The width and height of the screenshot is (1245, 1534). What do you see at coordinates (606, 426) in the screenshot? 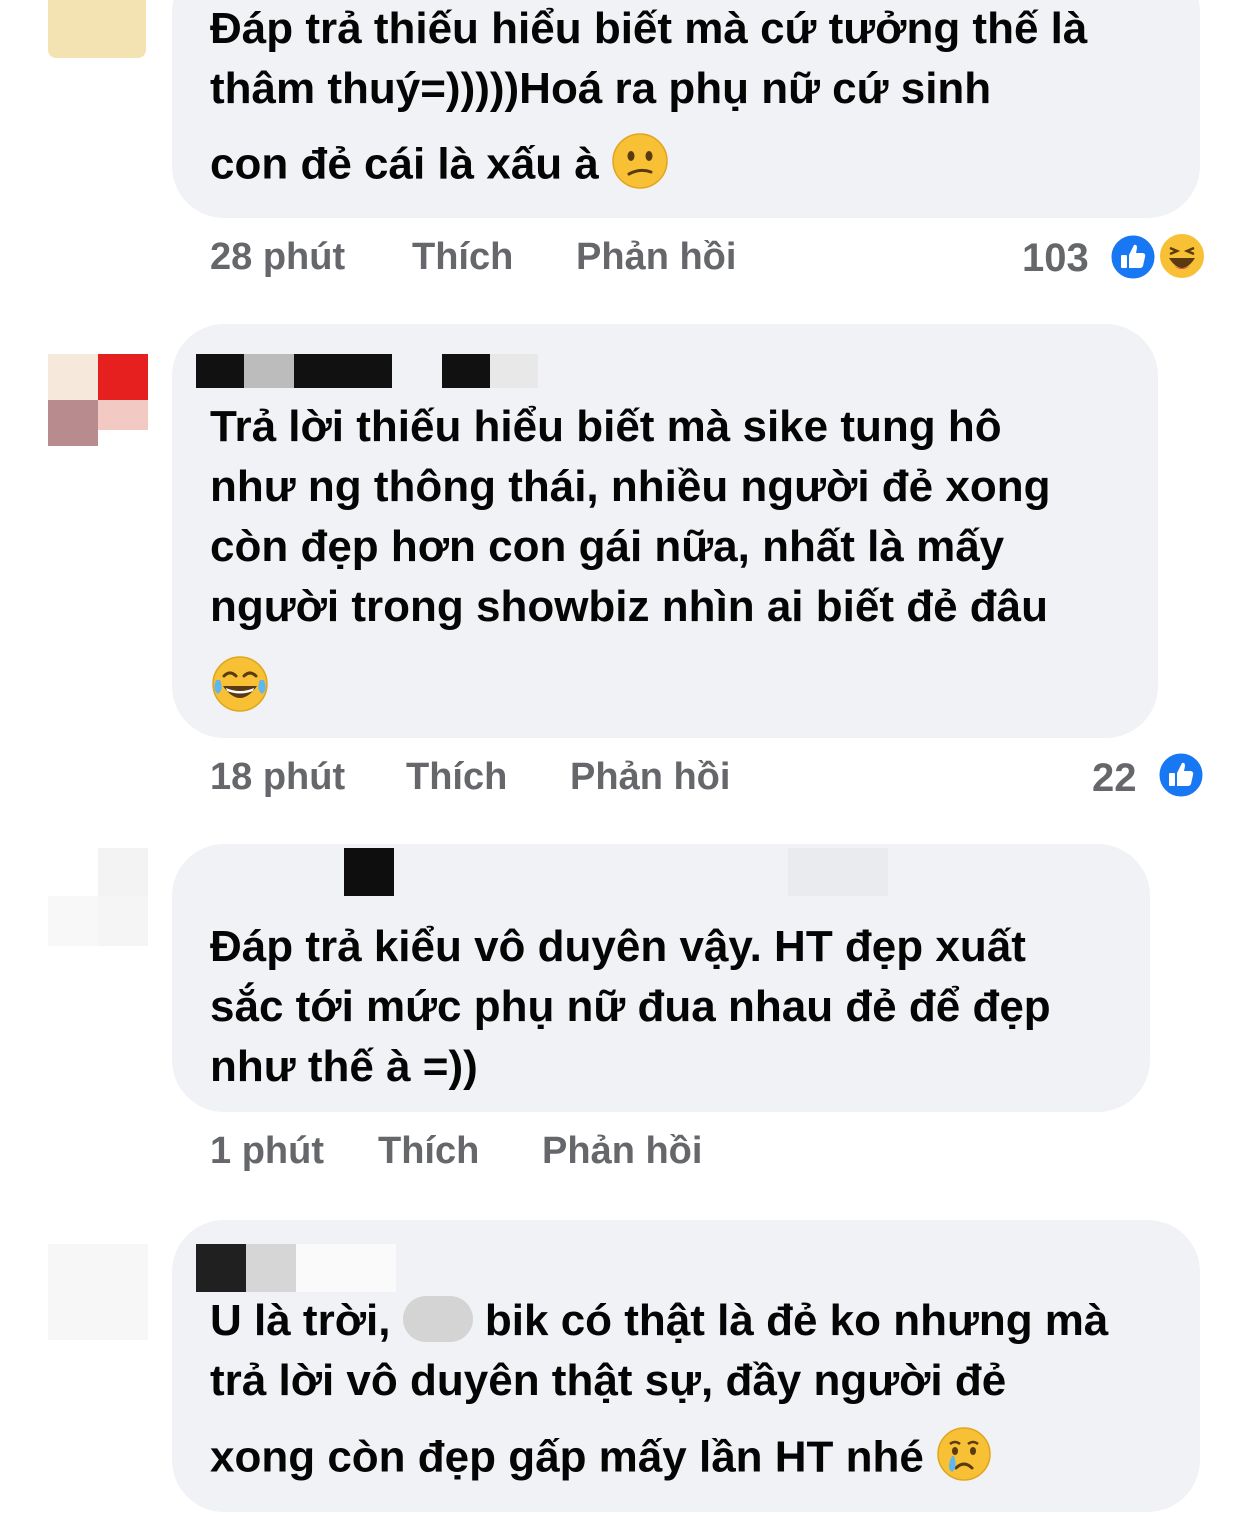
I see `comment-text-line: Trả lời thiếu hiểu biết mà sike tung hô` at bounding box center [606, 426].